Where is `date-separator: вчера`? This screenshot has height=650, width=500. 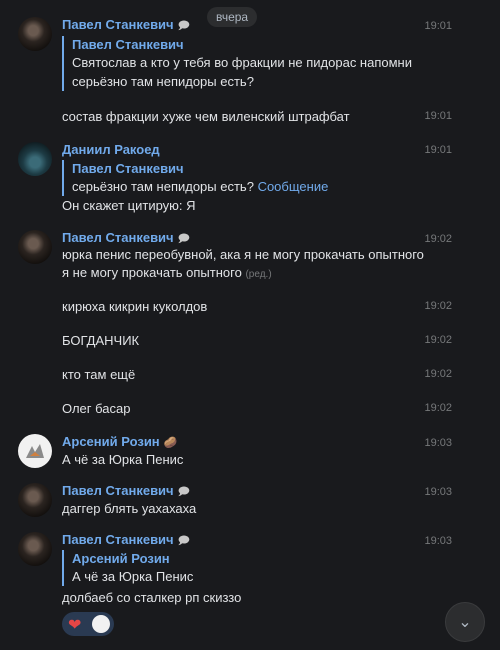 date-separator: вчера is located at coordinates (232, 17).